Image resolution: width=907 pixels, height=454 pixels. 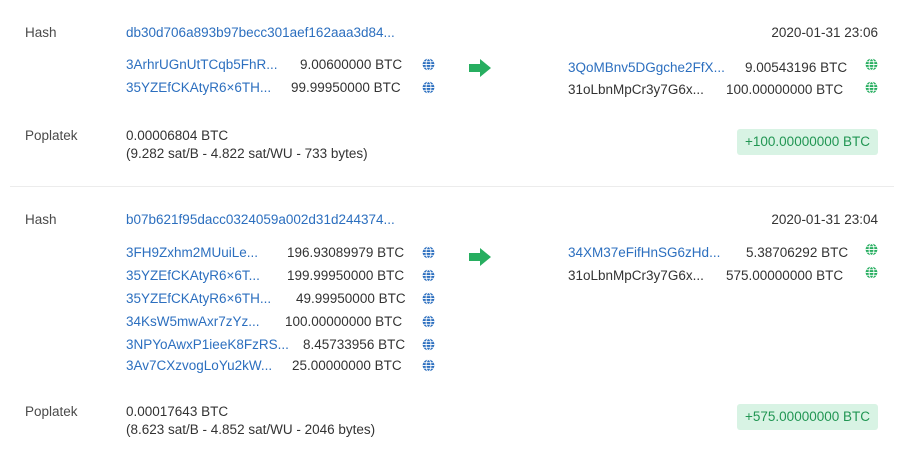 I want to click on input-amount-row: 25.00000000 BTC, so click(x=347, y=366).